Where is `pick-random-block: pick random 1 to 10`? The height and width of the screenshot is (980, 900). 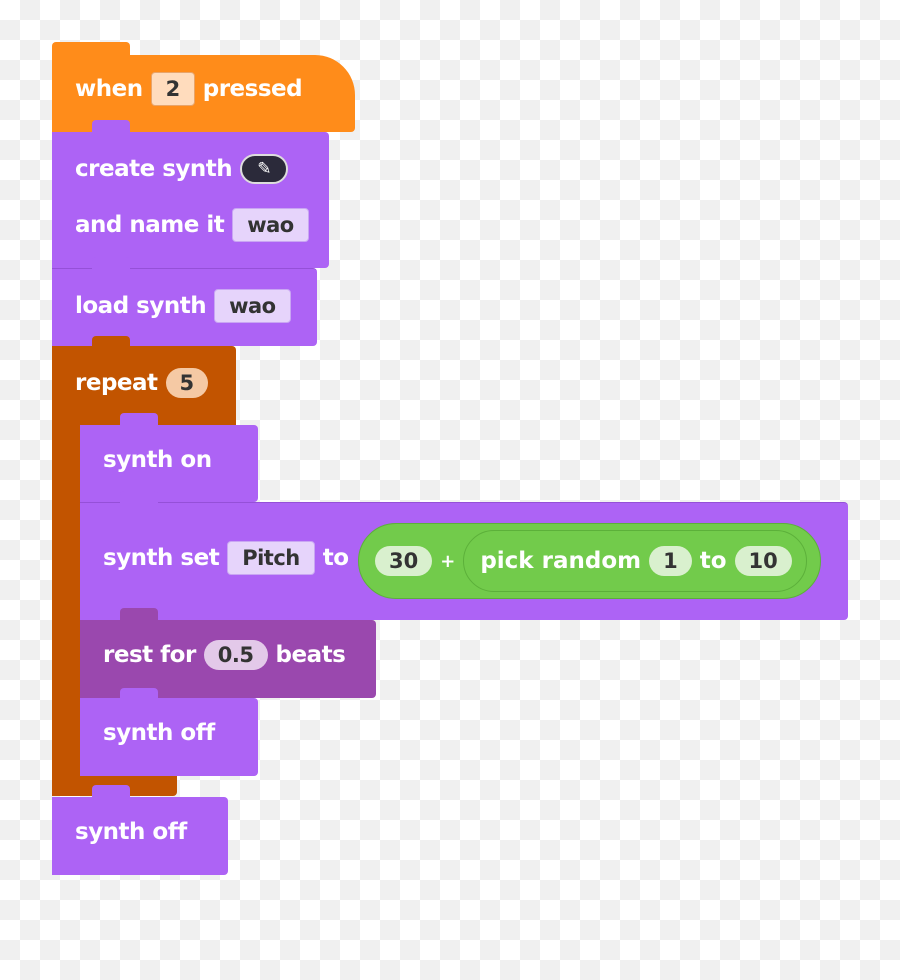
pick-random-block: pick random 1 to 10 is located at coordinates (635, 561).